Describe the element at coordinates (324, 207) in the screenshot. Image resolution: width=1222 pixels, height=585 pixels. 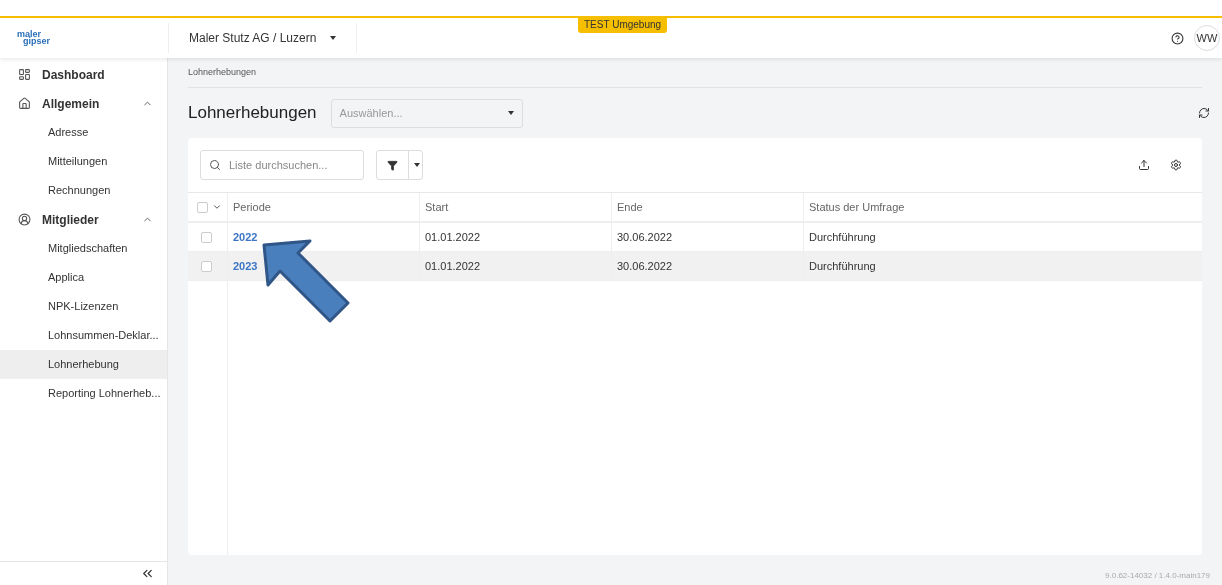
I see `column-header: Periode` at that location.